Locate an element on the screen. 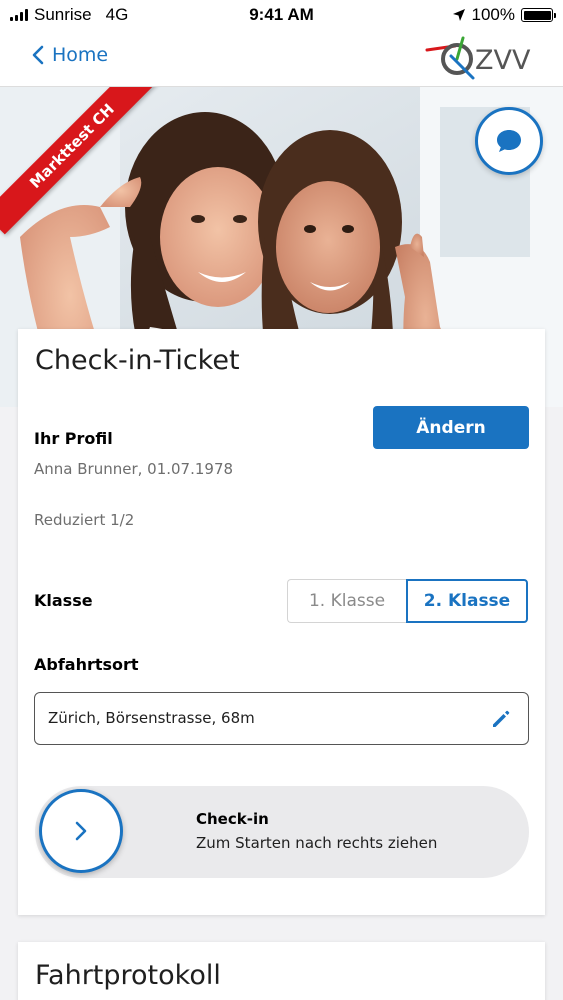 This screenshot has height=1000, width=563. class-option-second: 2. Klasse is located at coordinates (467, 601).